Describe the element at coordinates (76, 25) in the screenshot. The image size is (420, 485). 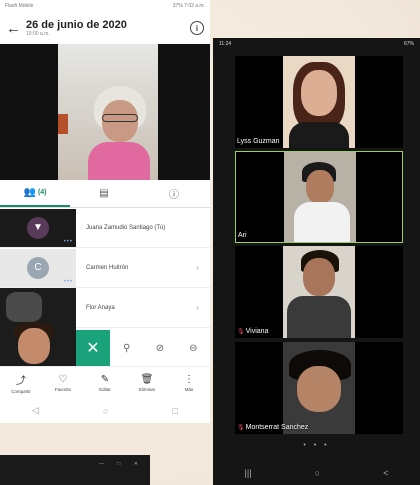
I see `meeting-title: 26 de junio de 2020` at that location.